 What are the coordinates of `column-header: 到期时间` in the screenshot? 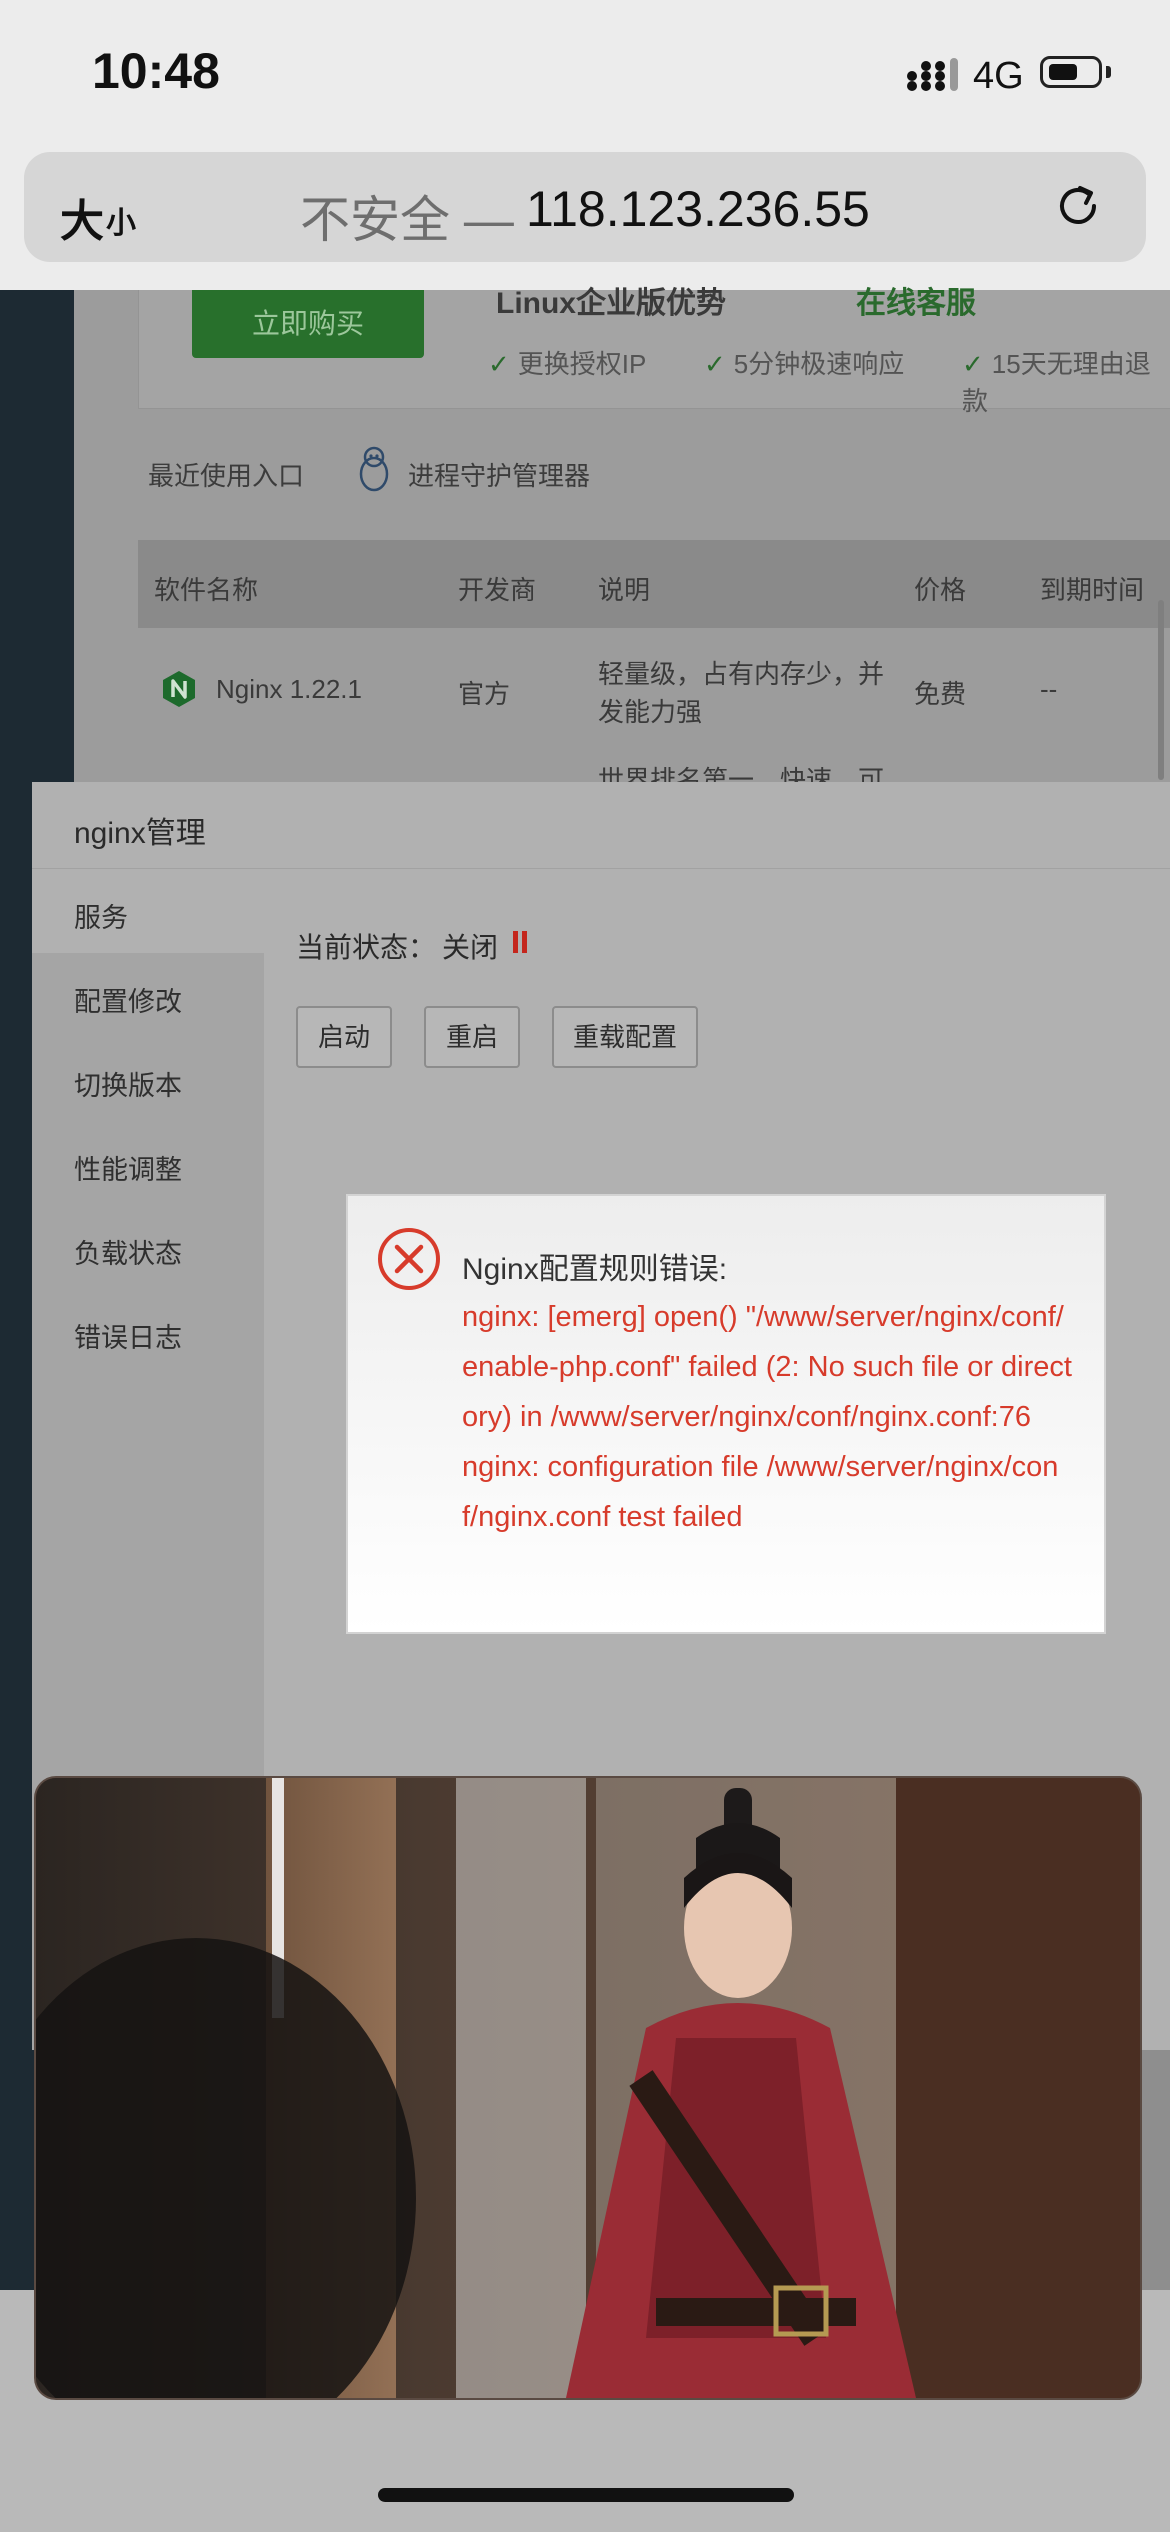 It's located at (1092, 590).